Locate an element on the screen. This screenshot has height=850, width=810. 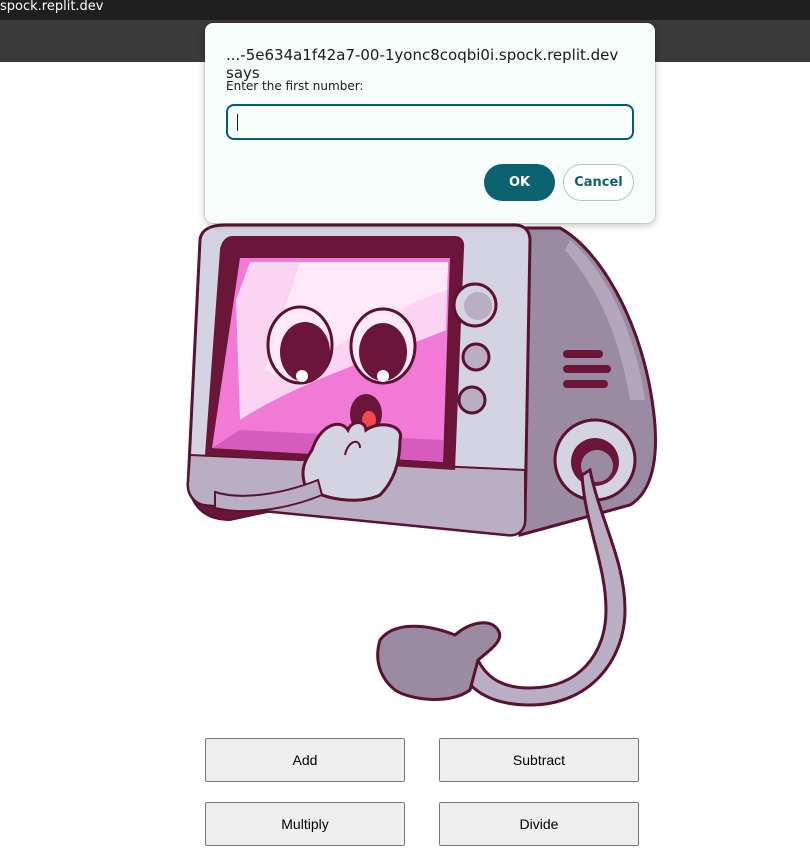
subtract-button: Subtract is located at coordinates (539, 760).